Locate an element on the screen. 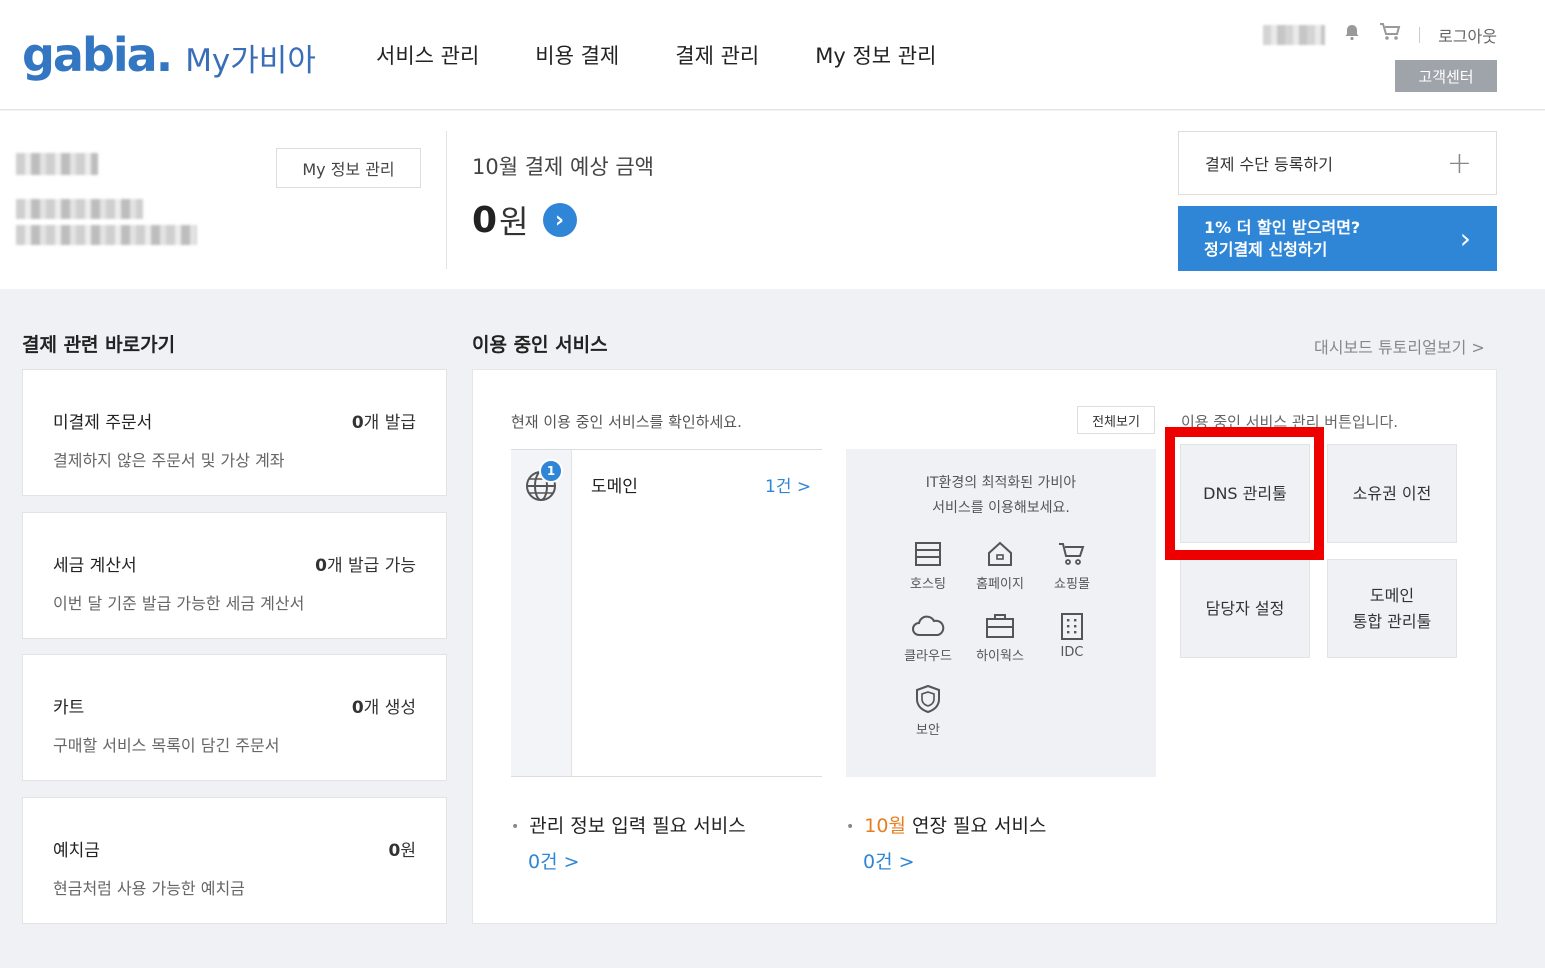 The image size is (1545, 968). cloud-icon is located at coordinates (928, 625).